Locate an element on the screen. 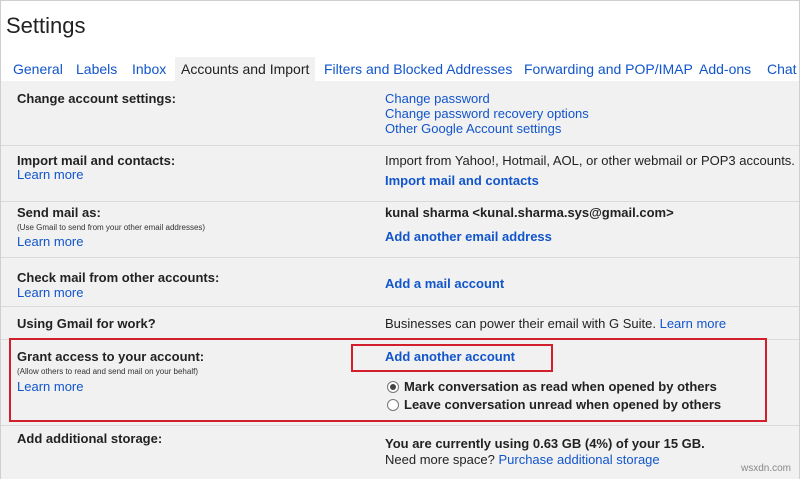 The image size is (800, 479). highlight-add-account-box is located at coordinates (452, 358).